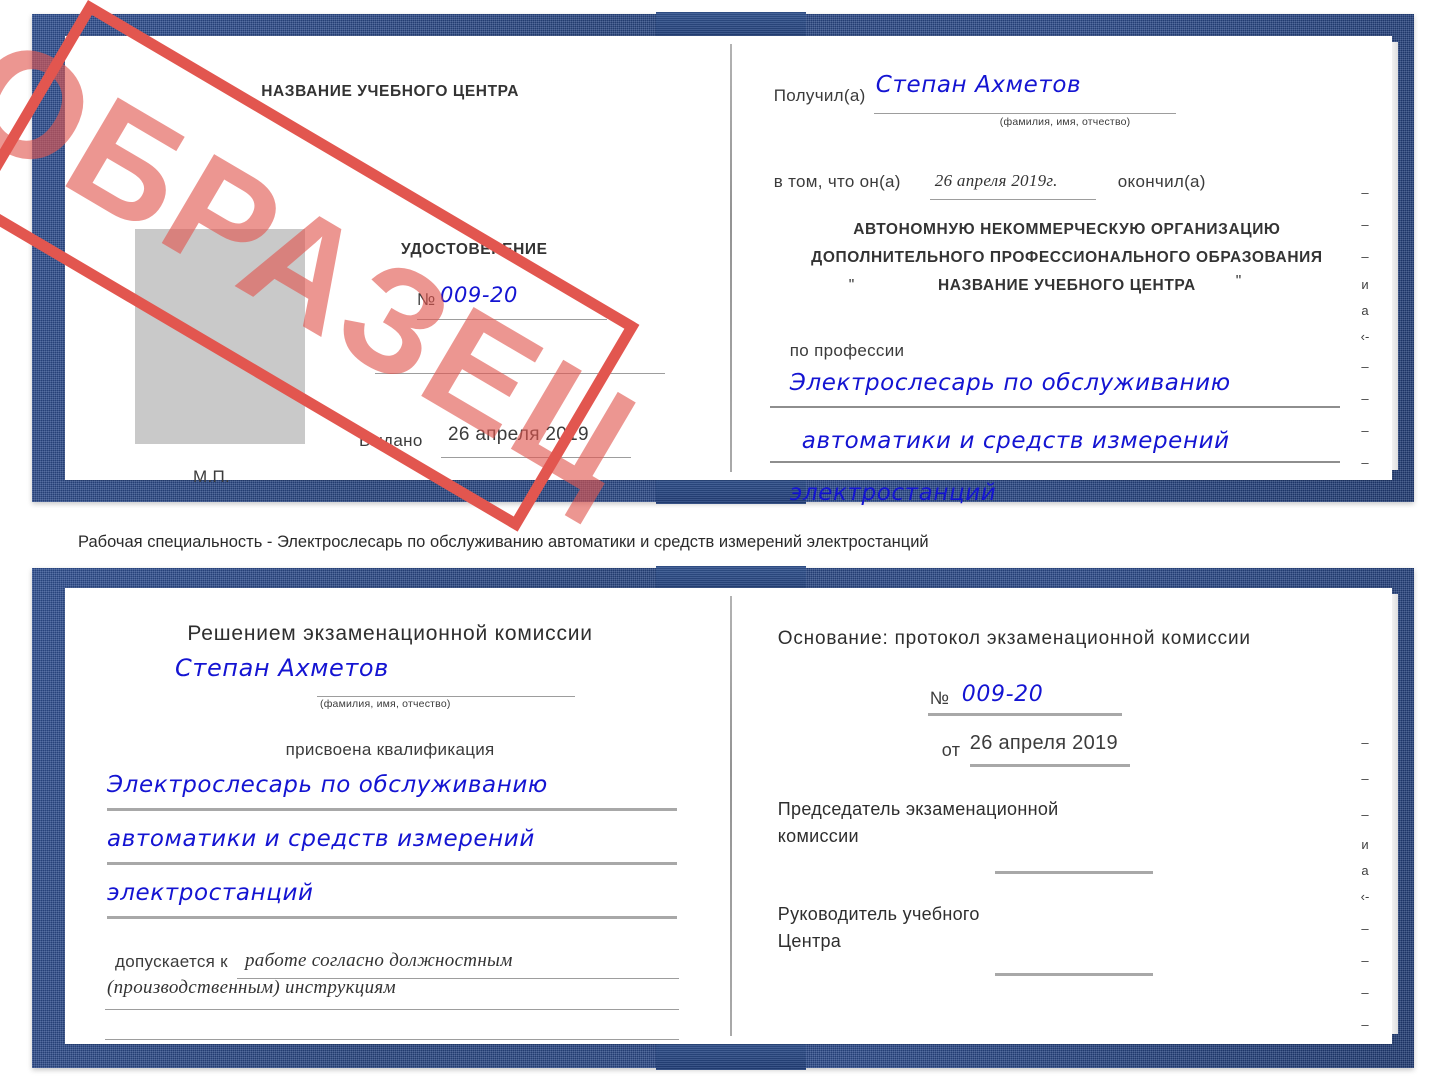  I want to click on issued-date-rule, so click(536, 457).